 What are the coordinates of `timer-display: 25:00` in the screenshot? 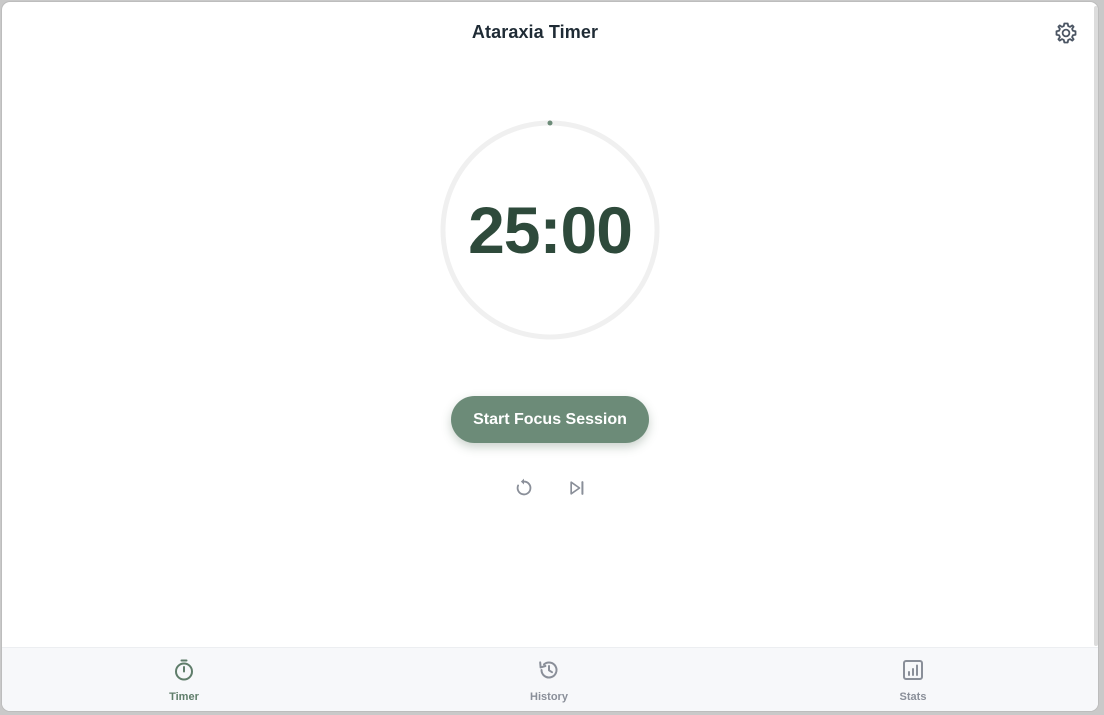 It's located at (550, 230).